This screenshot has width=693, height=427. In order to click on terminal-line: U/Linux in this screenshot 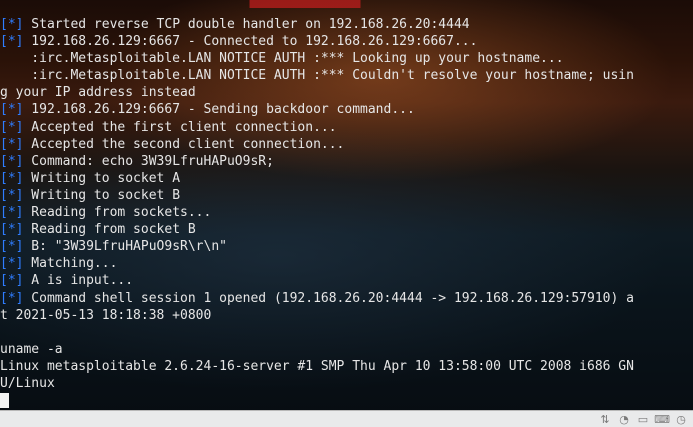, I will do `click(346, 383)`.